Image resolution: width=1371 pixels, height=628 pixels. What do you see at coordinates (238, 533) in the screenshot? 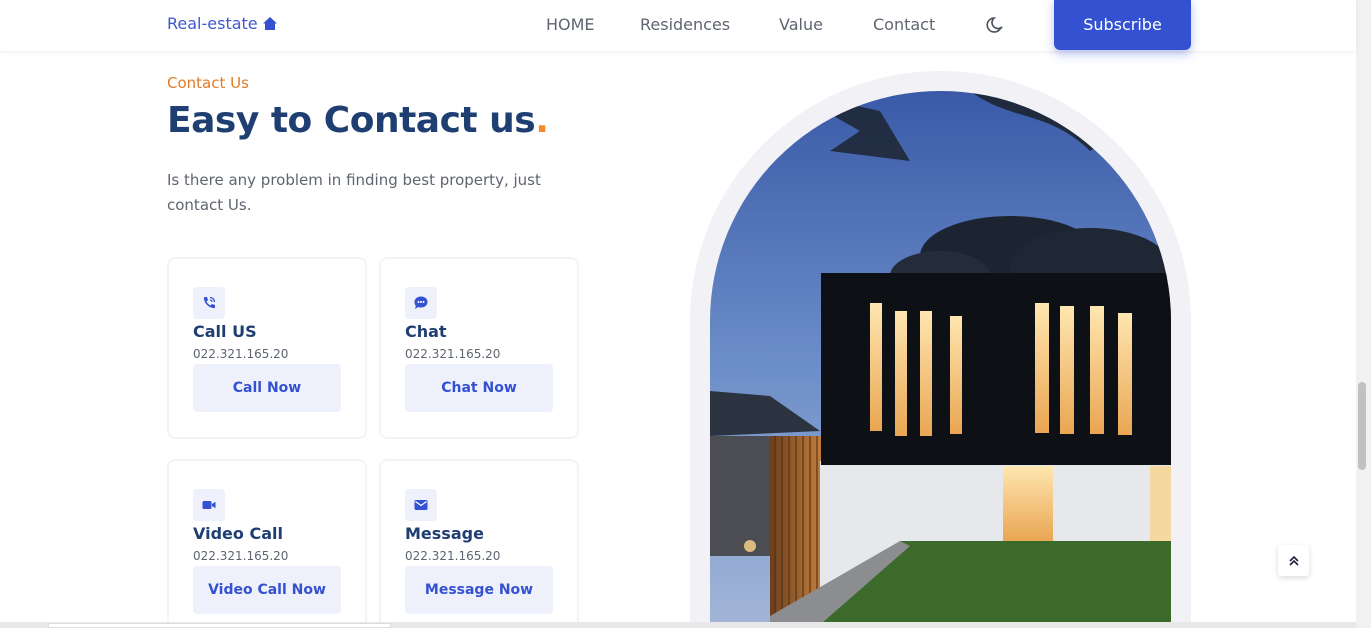
I see `card-title: Video Call` at bounding box center [238, 533].